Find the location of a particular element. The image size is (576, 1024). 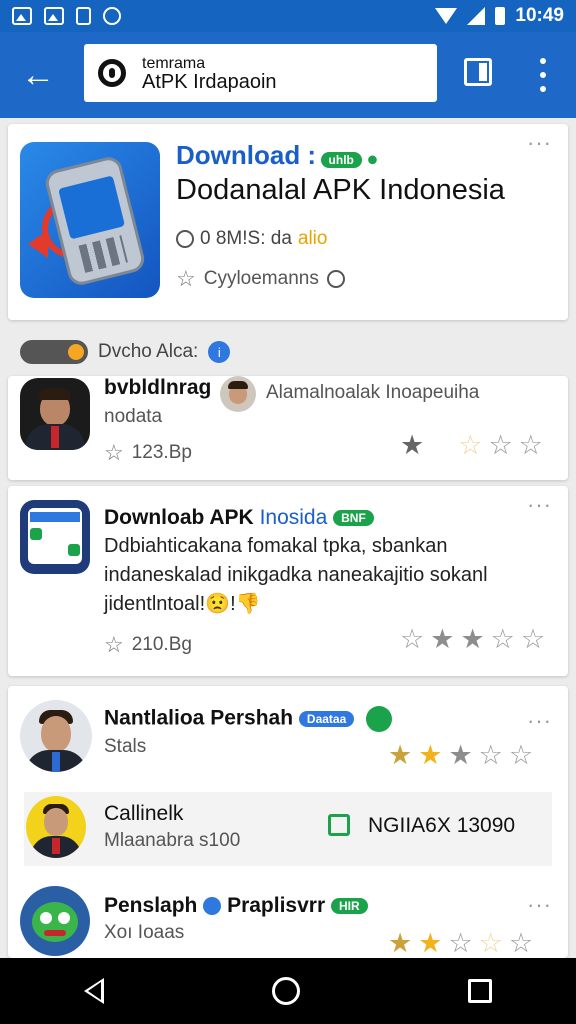

star-rating: ★ ☆ ☆ ☆ is located at coordinates (471, 445).